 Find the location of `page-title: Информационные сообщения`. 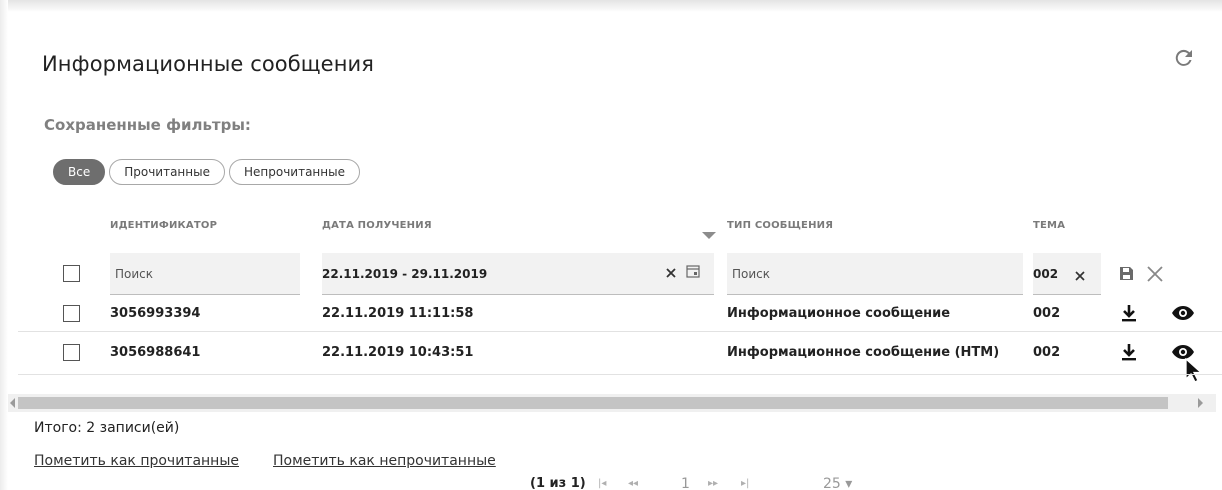

page-title: Информационные сообщения is located at coordinates (208, 64).